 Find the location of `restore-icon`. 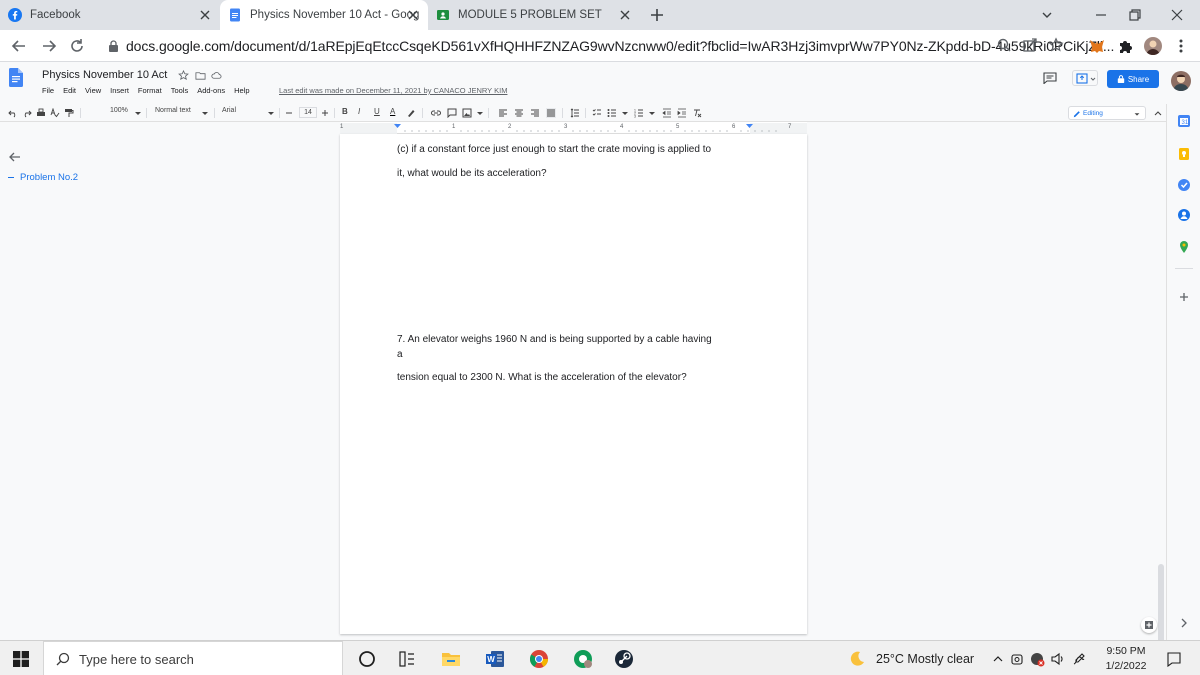

restore-icon is located at coordinates (1135, 15).